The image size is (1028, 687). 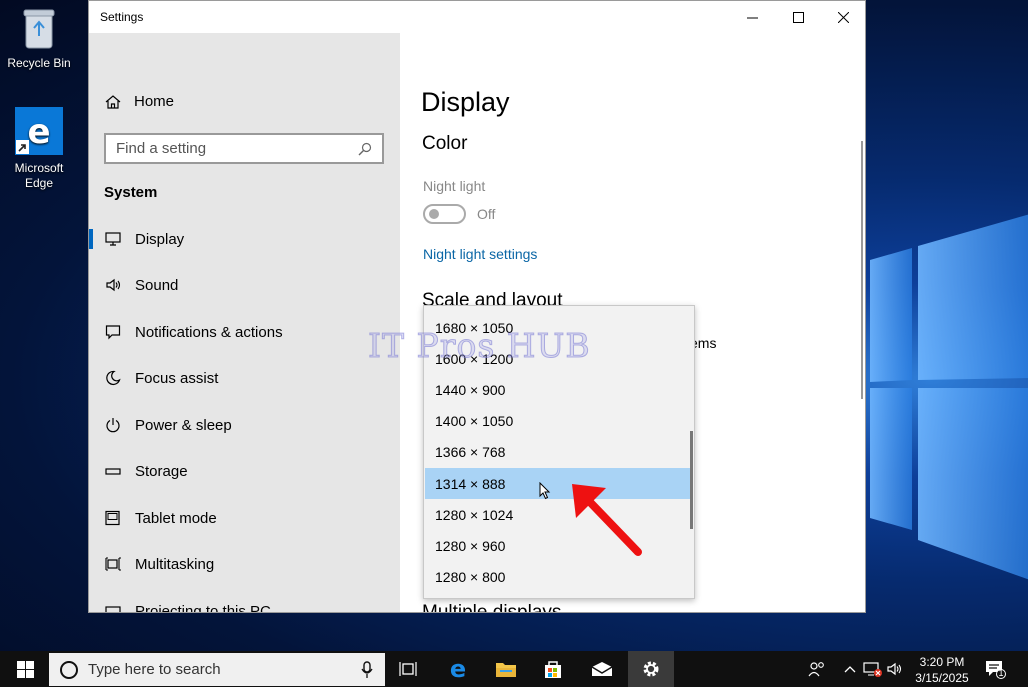 What do you see at coordinates (244, 148) in the screenshot?
I see `find-setting-input: Find a setting` at bounding box center [244, 148].